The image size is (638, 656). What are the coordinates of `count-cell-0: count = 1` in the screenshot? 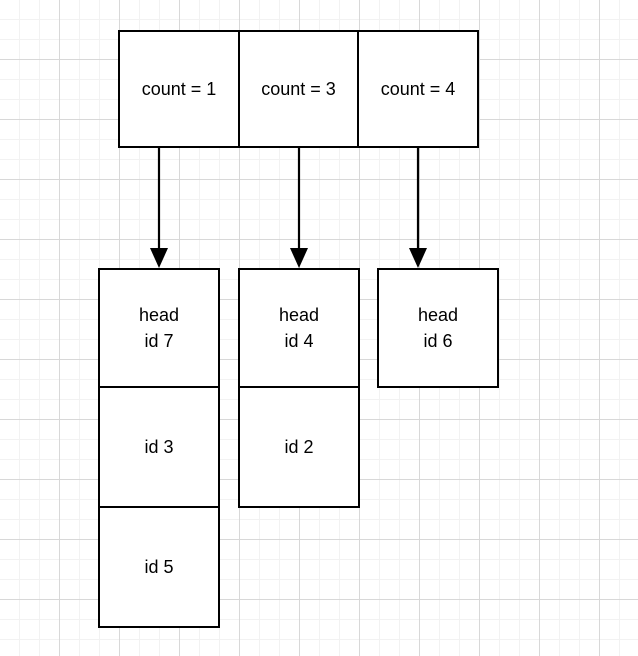 It's located at (179, 89).